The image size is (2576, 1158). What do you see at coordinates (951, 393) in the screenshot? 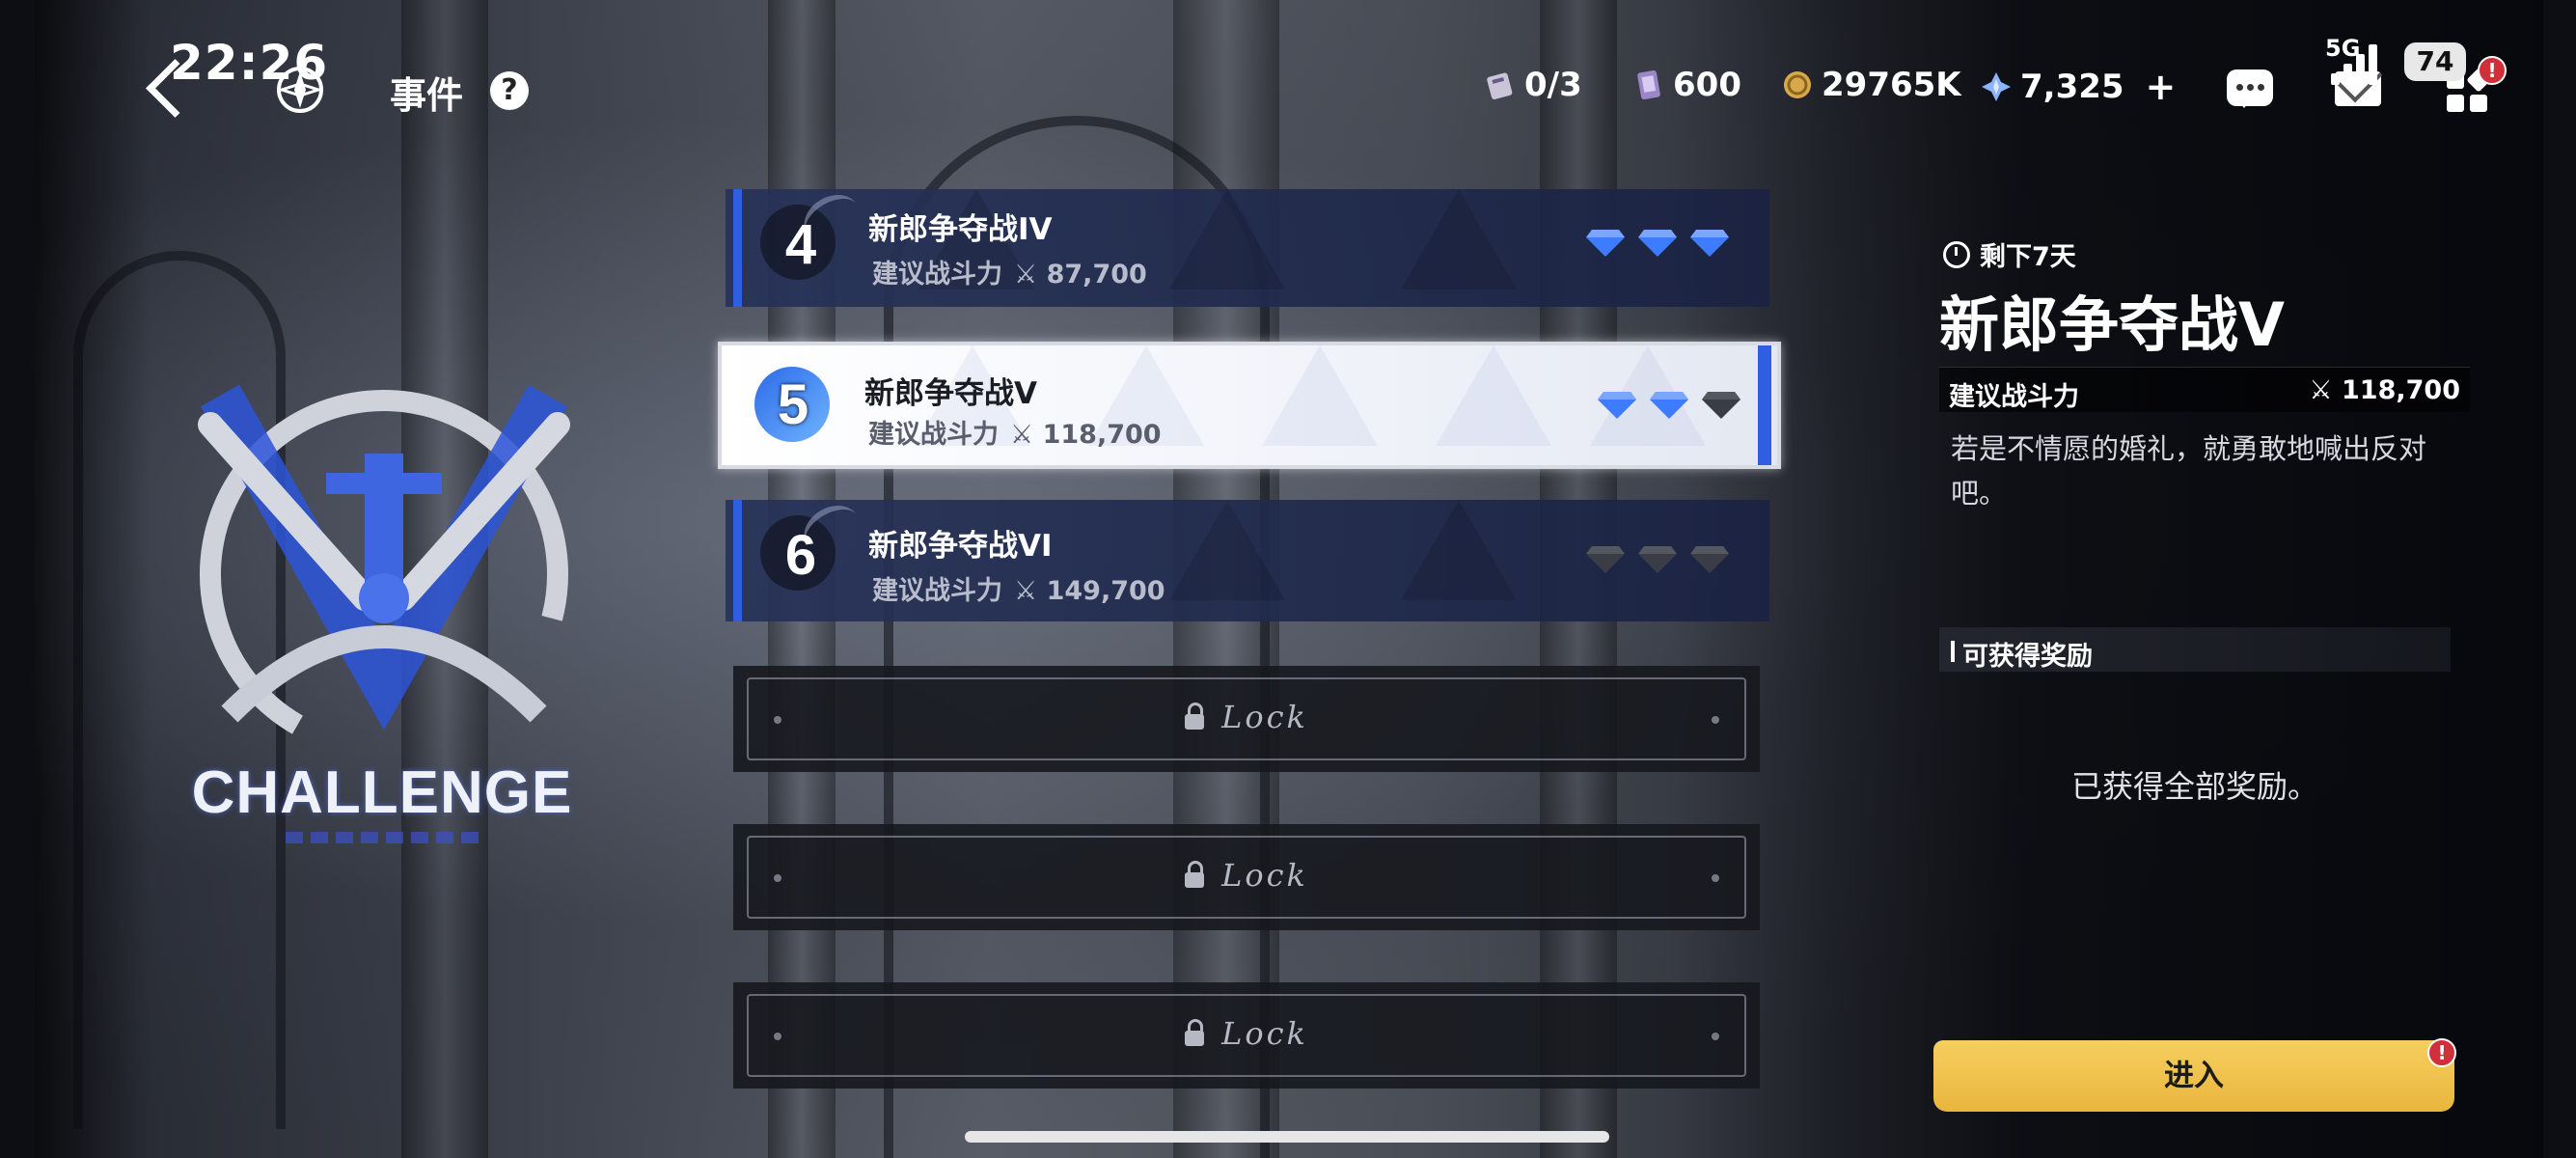
I see `stage-name: 新郎争夺战V` at bounding box center [951, 393].